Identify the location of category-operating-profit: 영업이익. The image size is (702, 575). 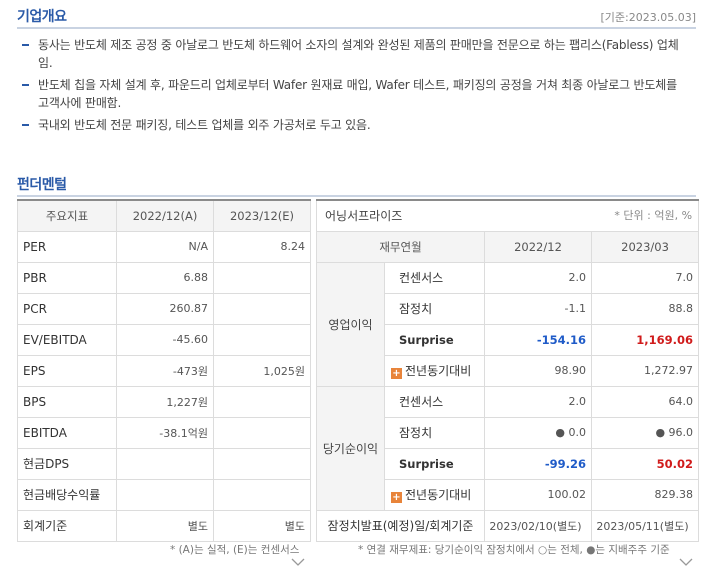
(350, 324).